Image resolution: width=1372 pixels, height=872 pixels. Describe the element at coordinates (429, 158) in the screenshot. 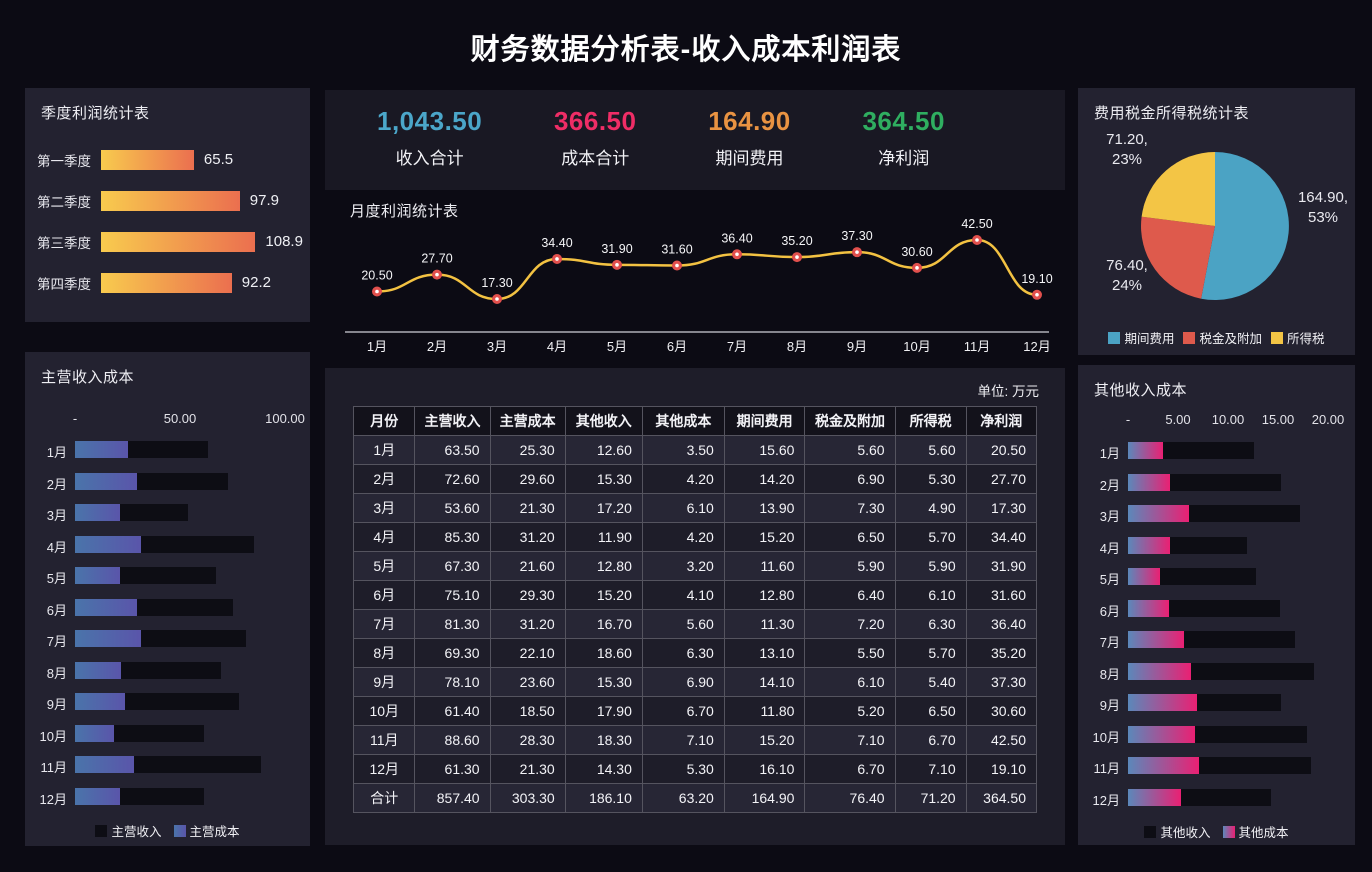

I see `kpi-label: 收入合计` at that location.